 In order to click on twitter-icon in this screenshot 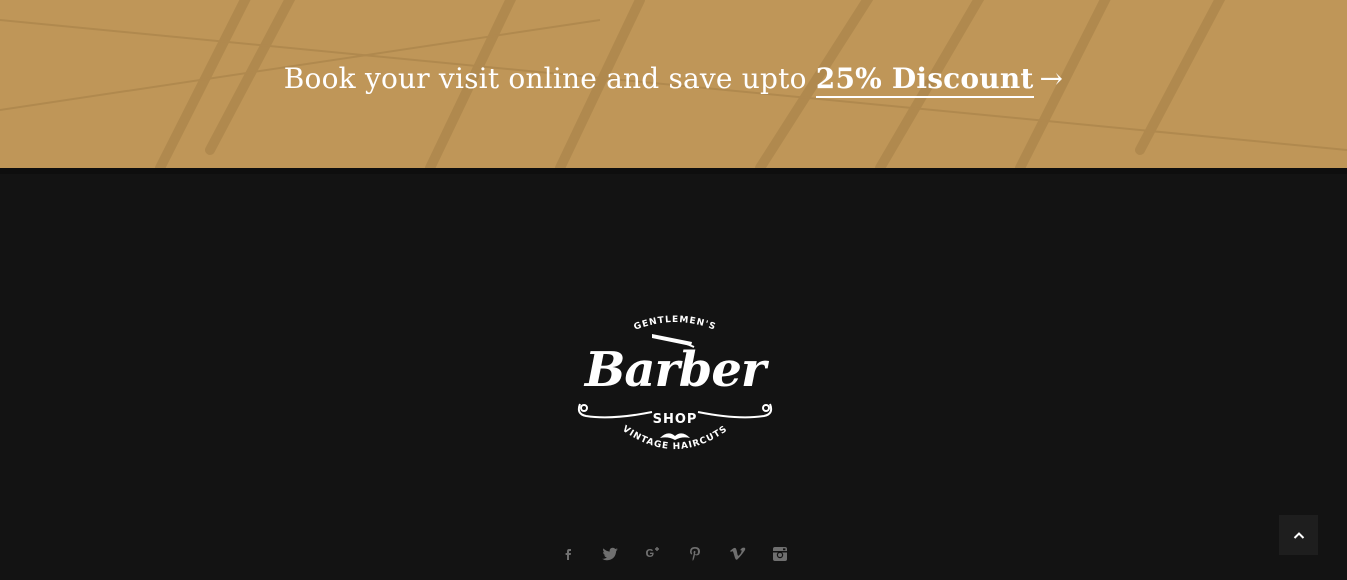, I will do `click(610, 554)`.